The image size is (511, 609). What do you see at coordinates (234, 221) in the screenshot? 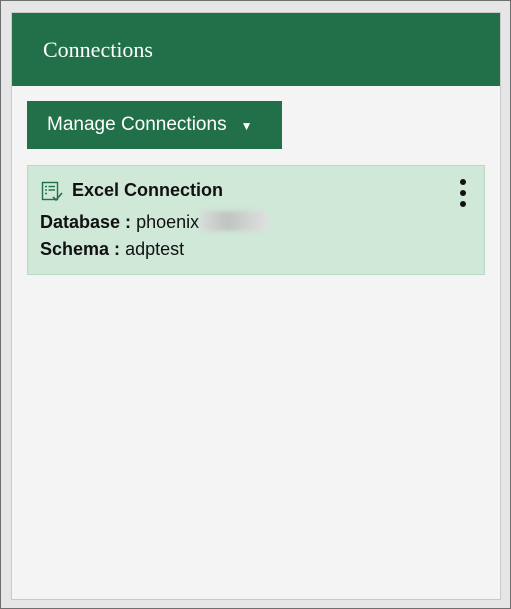
I see `redacted-blur` at bounding box center [234, 221].